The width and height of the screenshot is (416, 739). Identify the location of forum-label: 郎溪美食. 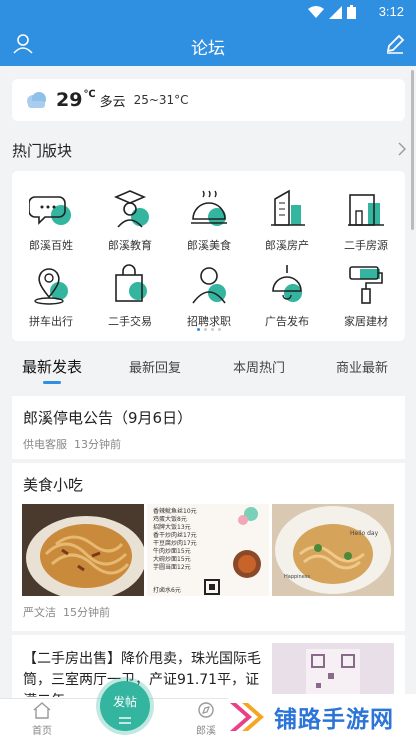
(209, 245).